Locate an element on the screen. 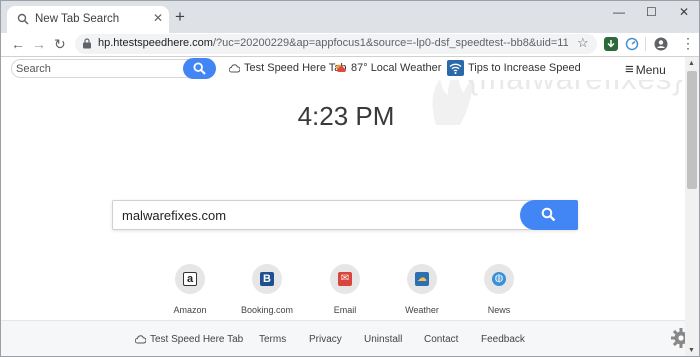 This screenshot has height=357, width=700. tab-strip: New Tab Search ✕ + — ☐ ✕ is located at coordinates (350, 17).